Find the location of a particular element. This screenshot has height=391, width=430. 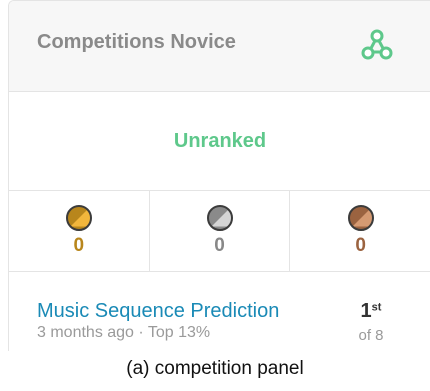

competition-rank: 1st of 8 is located at coordinates (371, 322).